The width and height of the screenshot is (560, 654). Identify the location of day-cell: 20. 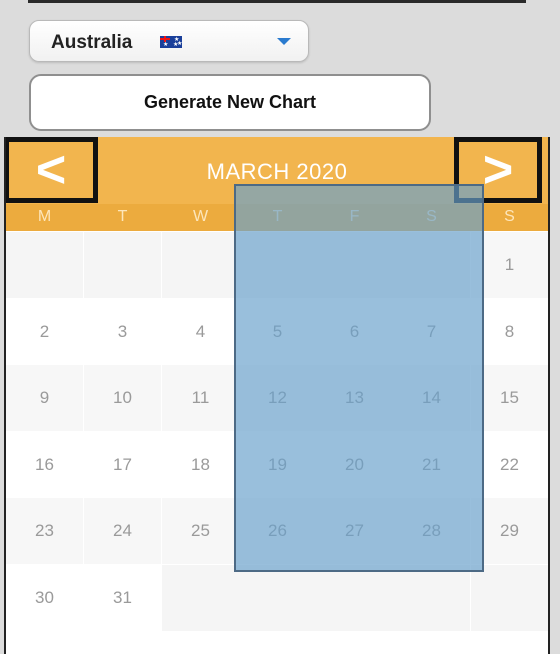
(354, 465).